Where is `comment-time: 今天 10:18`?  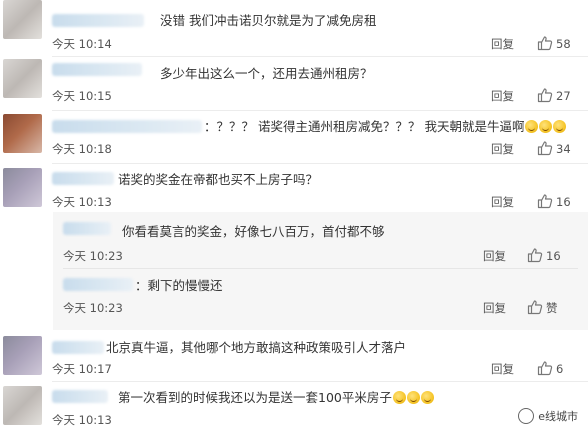
comment-time: 今天 10:18 is located at coordinates (82, 149).